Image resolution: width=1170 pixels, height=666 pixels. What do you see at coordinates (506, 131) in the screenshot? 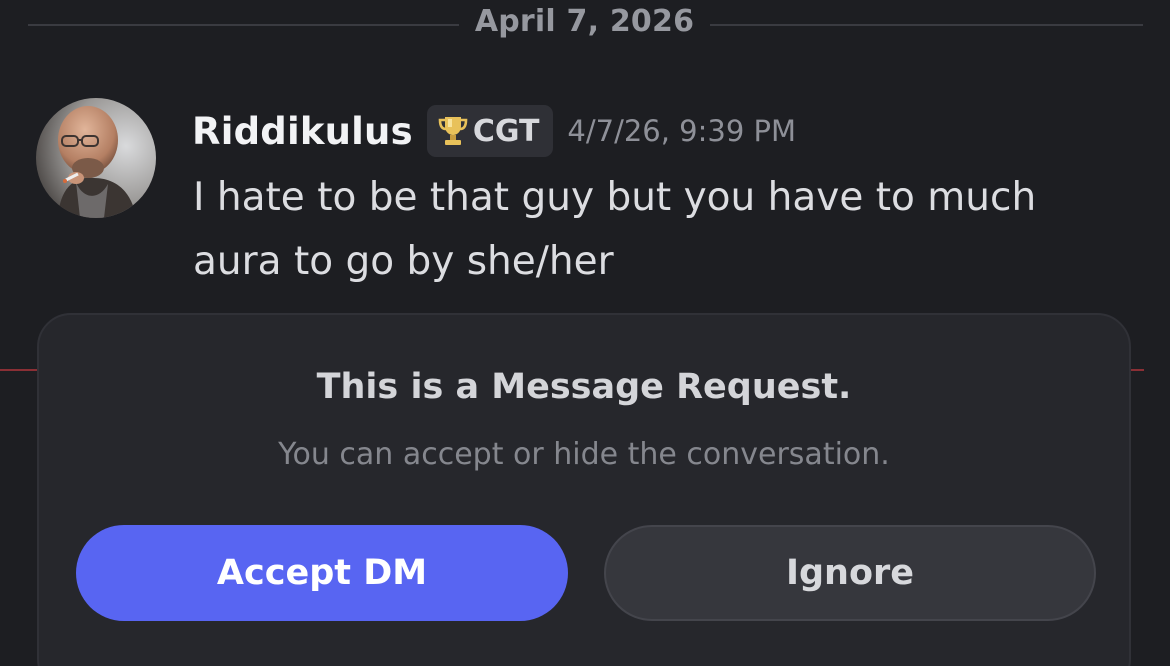
I see `tag-text: CGT` at bounding box center [506, 131].